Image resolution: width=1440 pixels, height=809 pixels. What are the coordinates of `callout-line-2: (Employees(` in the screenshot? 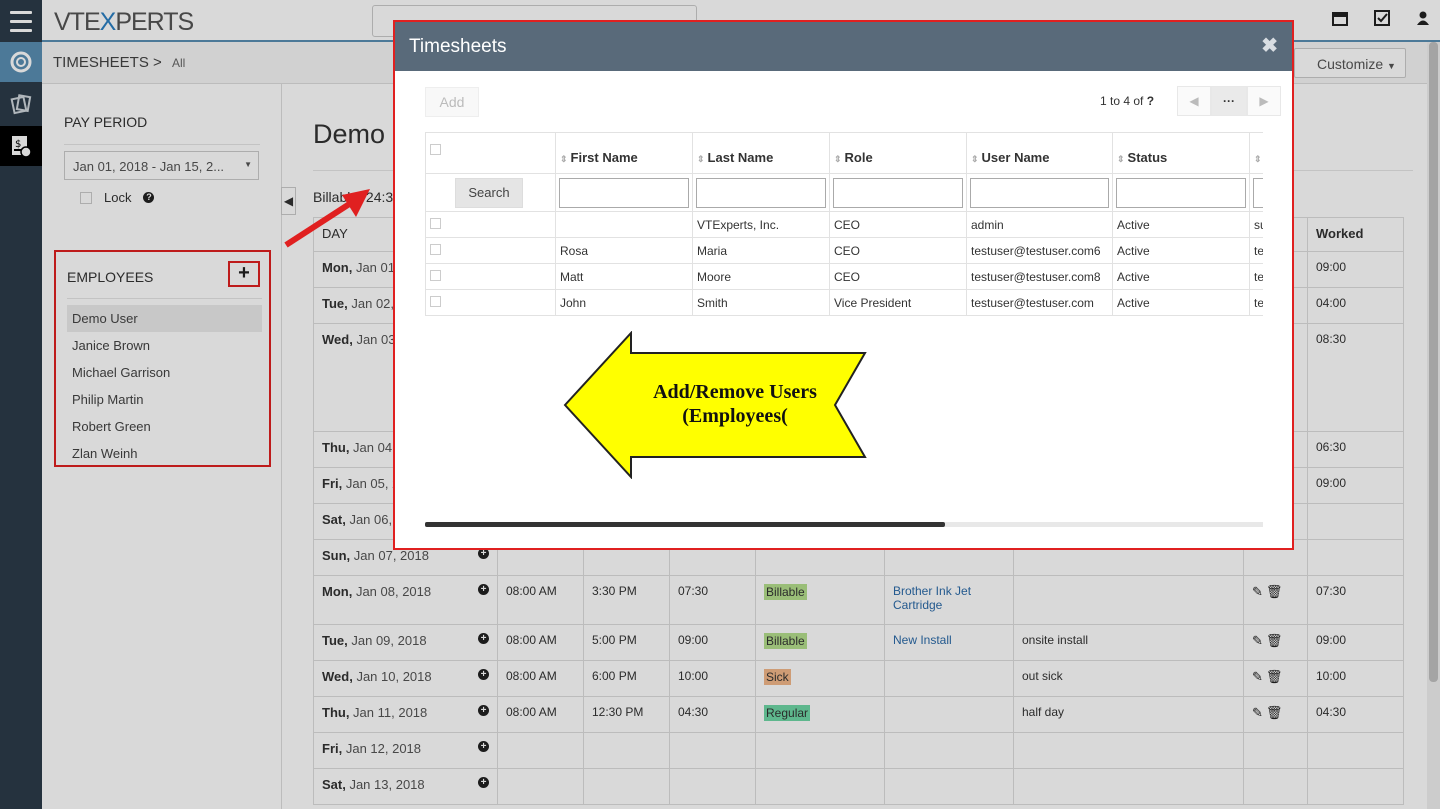 It's located at (735, 416).